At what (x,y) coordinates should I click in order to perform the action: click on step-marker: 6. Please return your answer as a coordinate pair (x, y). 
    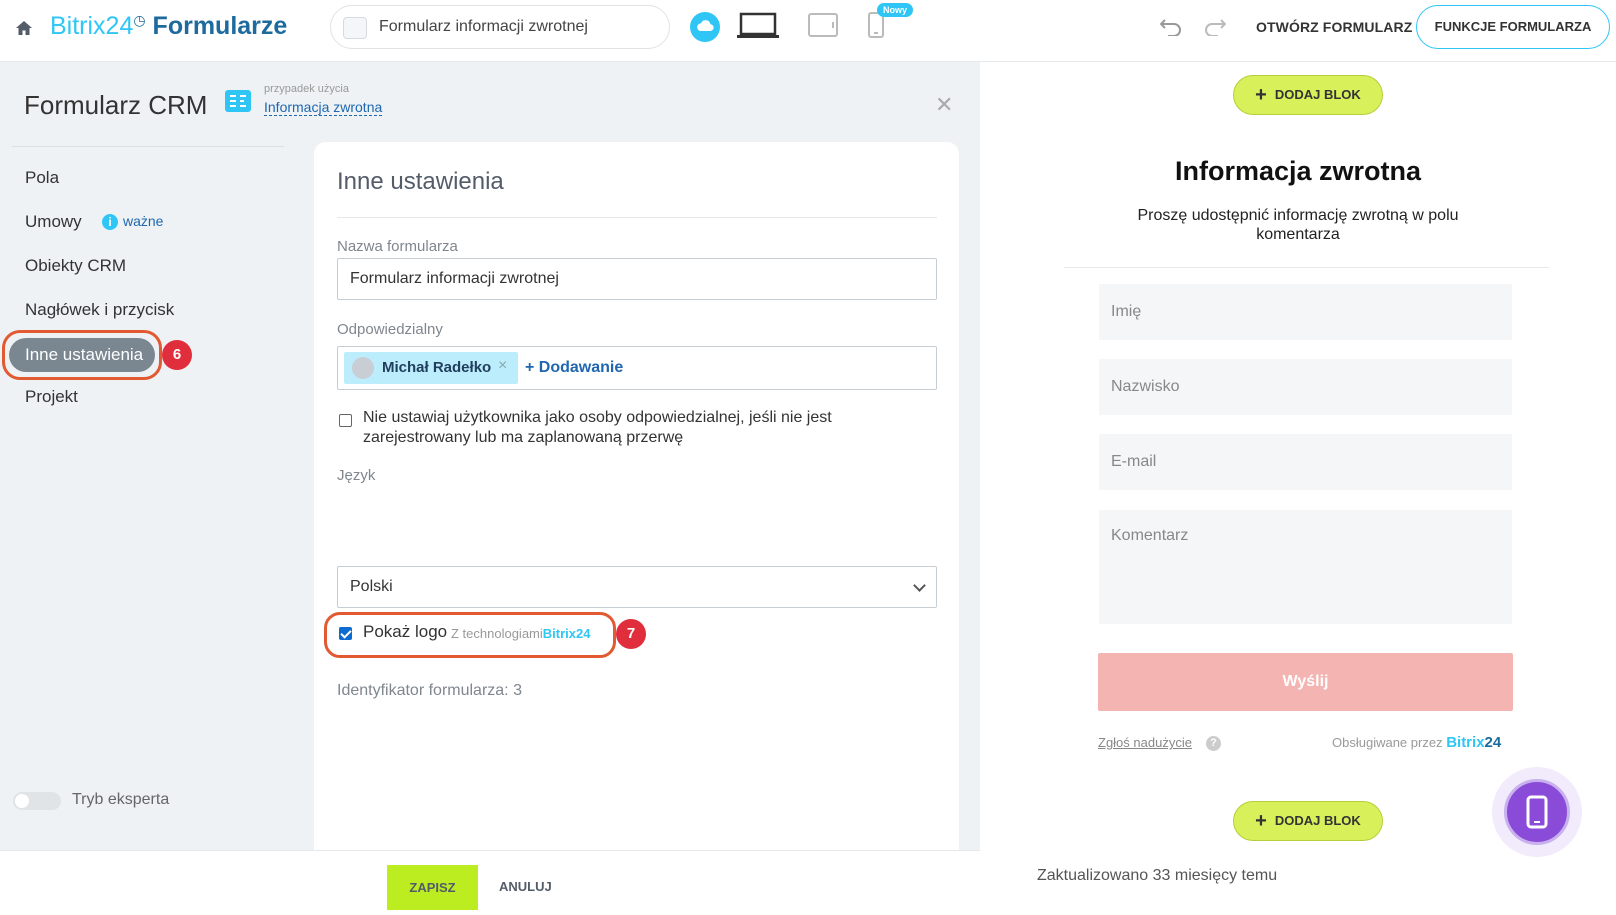
    Looking at the image, I should click on (177, 355).